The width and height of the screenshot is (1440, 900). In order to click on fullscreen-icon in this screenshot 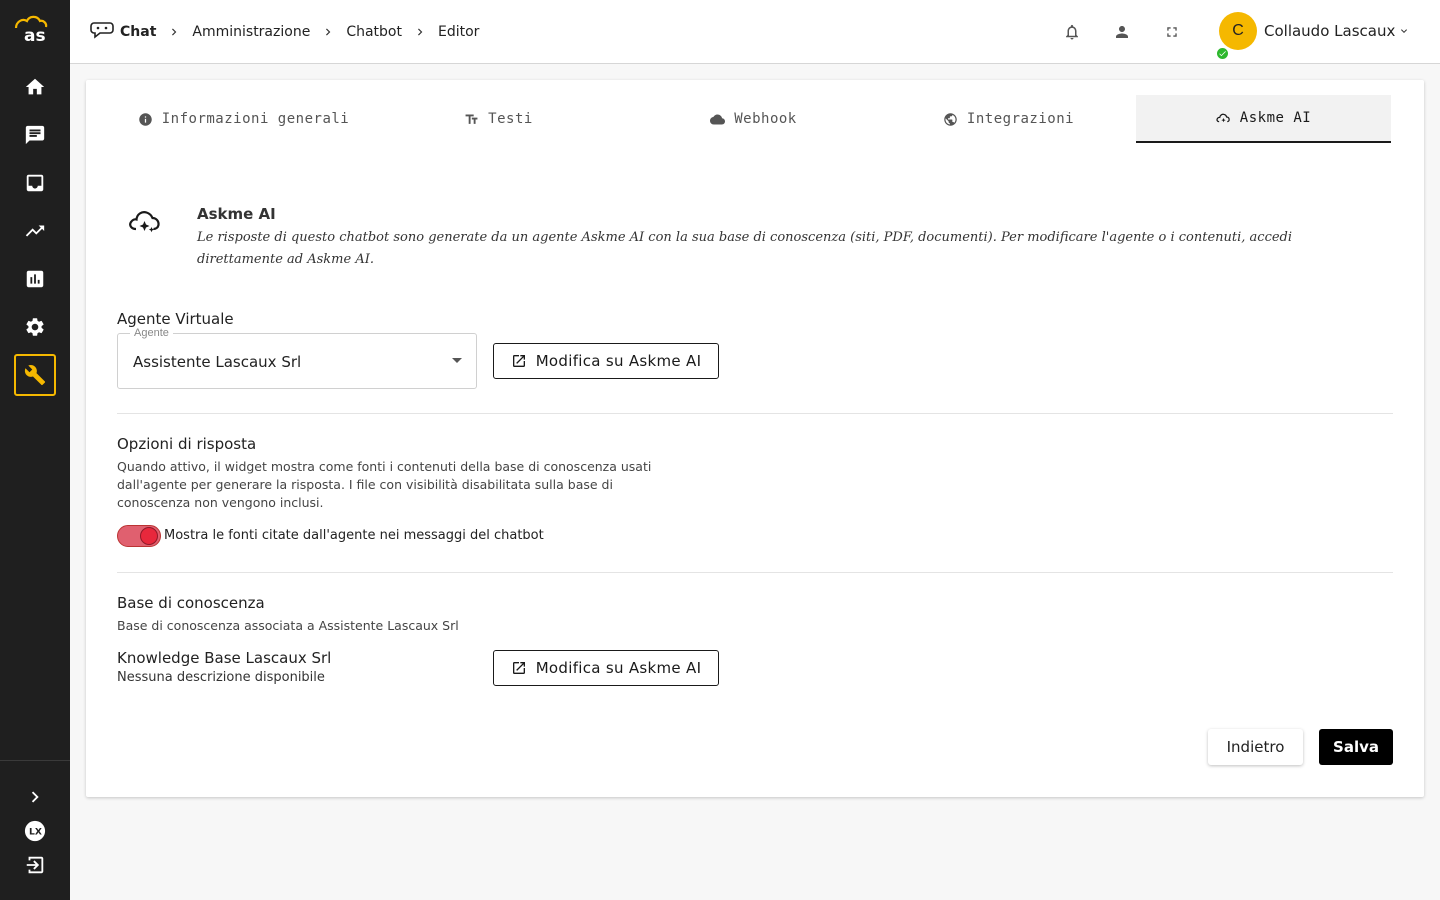, I will do `click(1172, 32)`.